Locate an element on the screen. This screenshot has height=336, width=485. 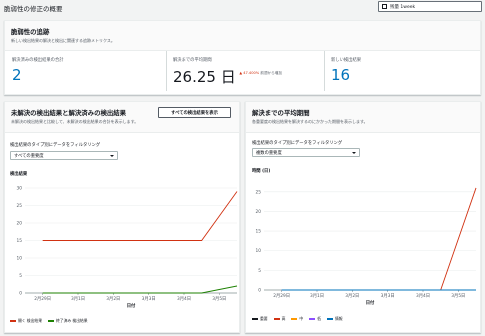
severity-filter-value: 複数の重要度 is located at coordinates (269, 153).